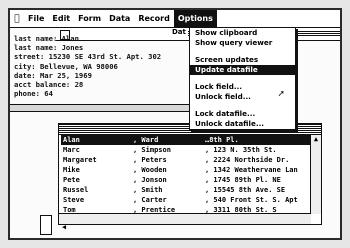 The width and height of the screenshot is (350, 248). What do you see at coordinates (152, 150) in the screenshot?
I see `last-name-cell: , Simpson` at bounding box center [152, 150].